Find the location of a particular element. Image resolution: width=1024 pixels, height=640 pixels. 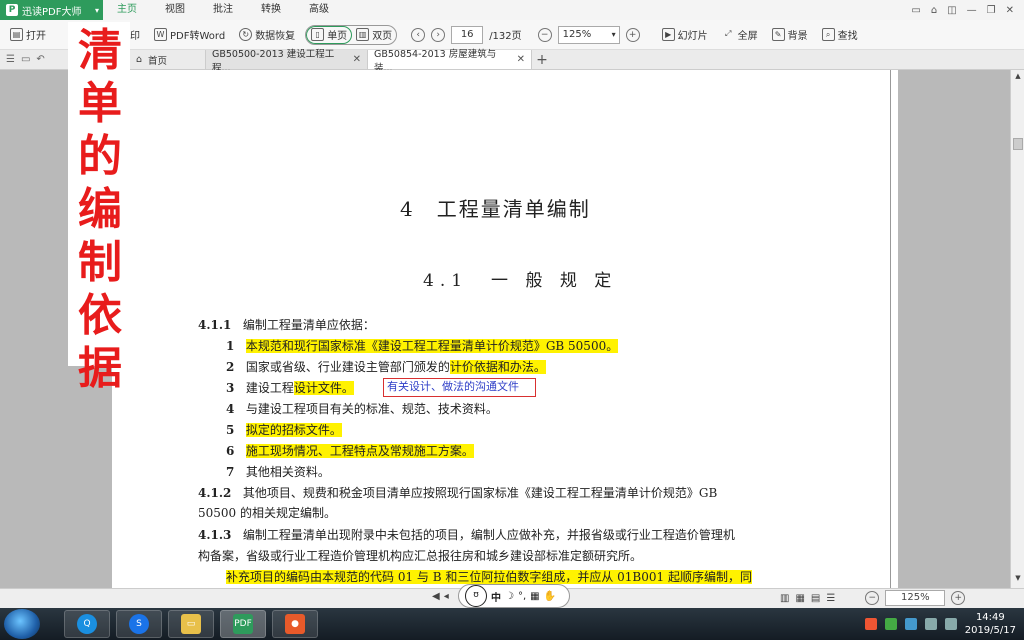

first-page-icon: ◀ is located at coordinates (436, 596).